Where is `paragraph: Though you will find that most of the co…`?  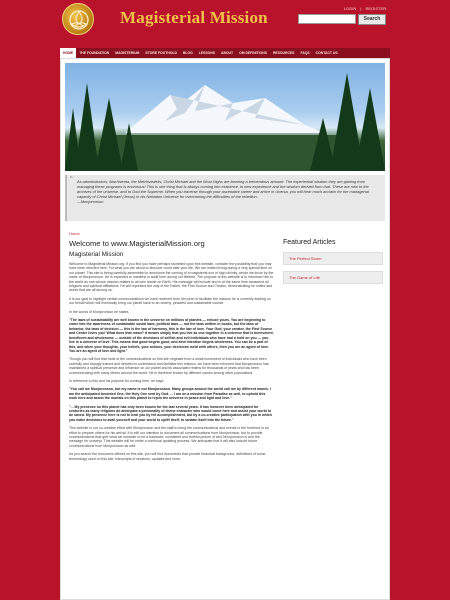
paragraph: Though you will find that most of the co… is located at coordinates (169, 366).